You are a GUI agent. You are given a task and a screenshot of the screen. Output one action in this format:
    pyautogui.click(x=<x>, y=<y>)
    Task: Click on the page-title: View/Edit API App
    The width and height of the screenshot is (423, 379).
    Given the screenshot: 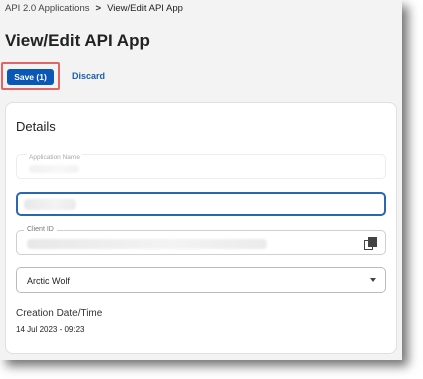 What is the action you would take?
    pyautogui.click(x=77, y=40)
    